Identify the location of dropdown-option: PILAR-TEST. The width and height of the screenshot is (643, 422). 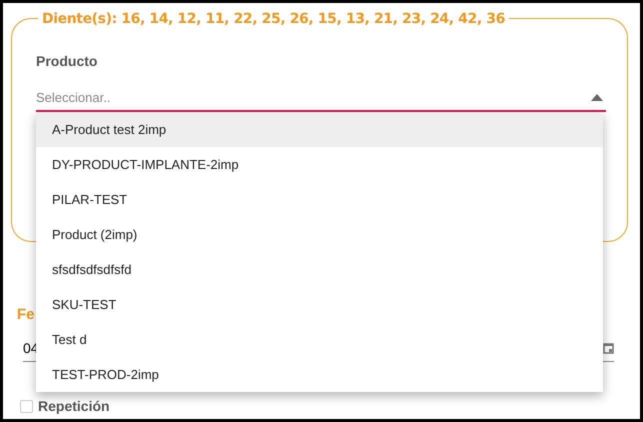
(319, 199).